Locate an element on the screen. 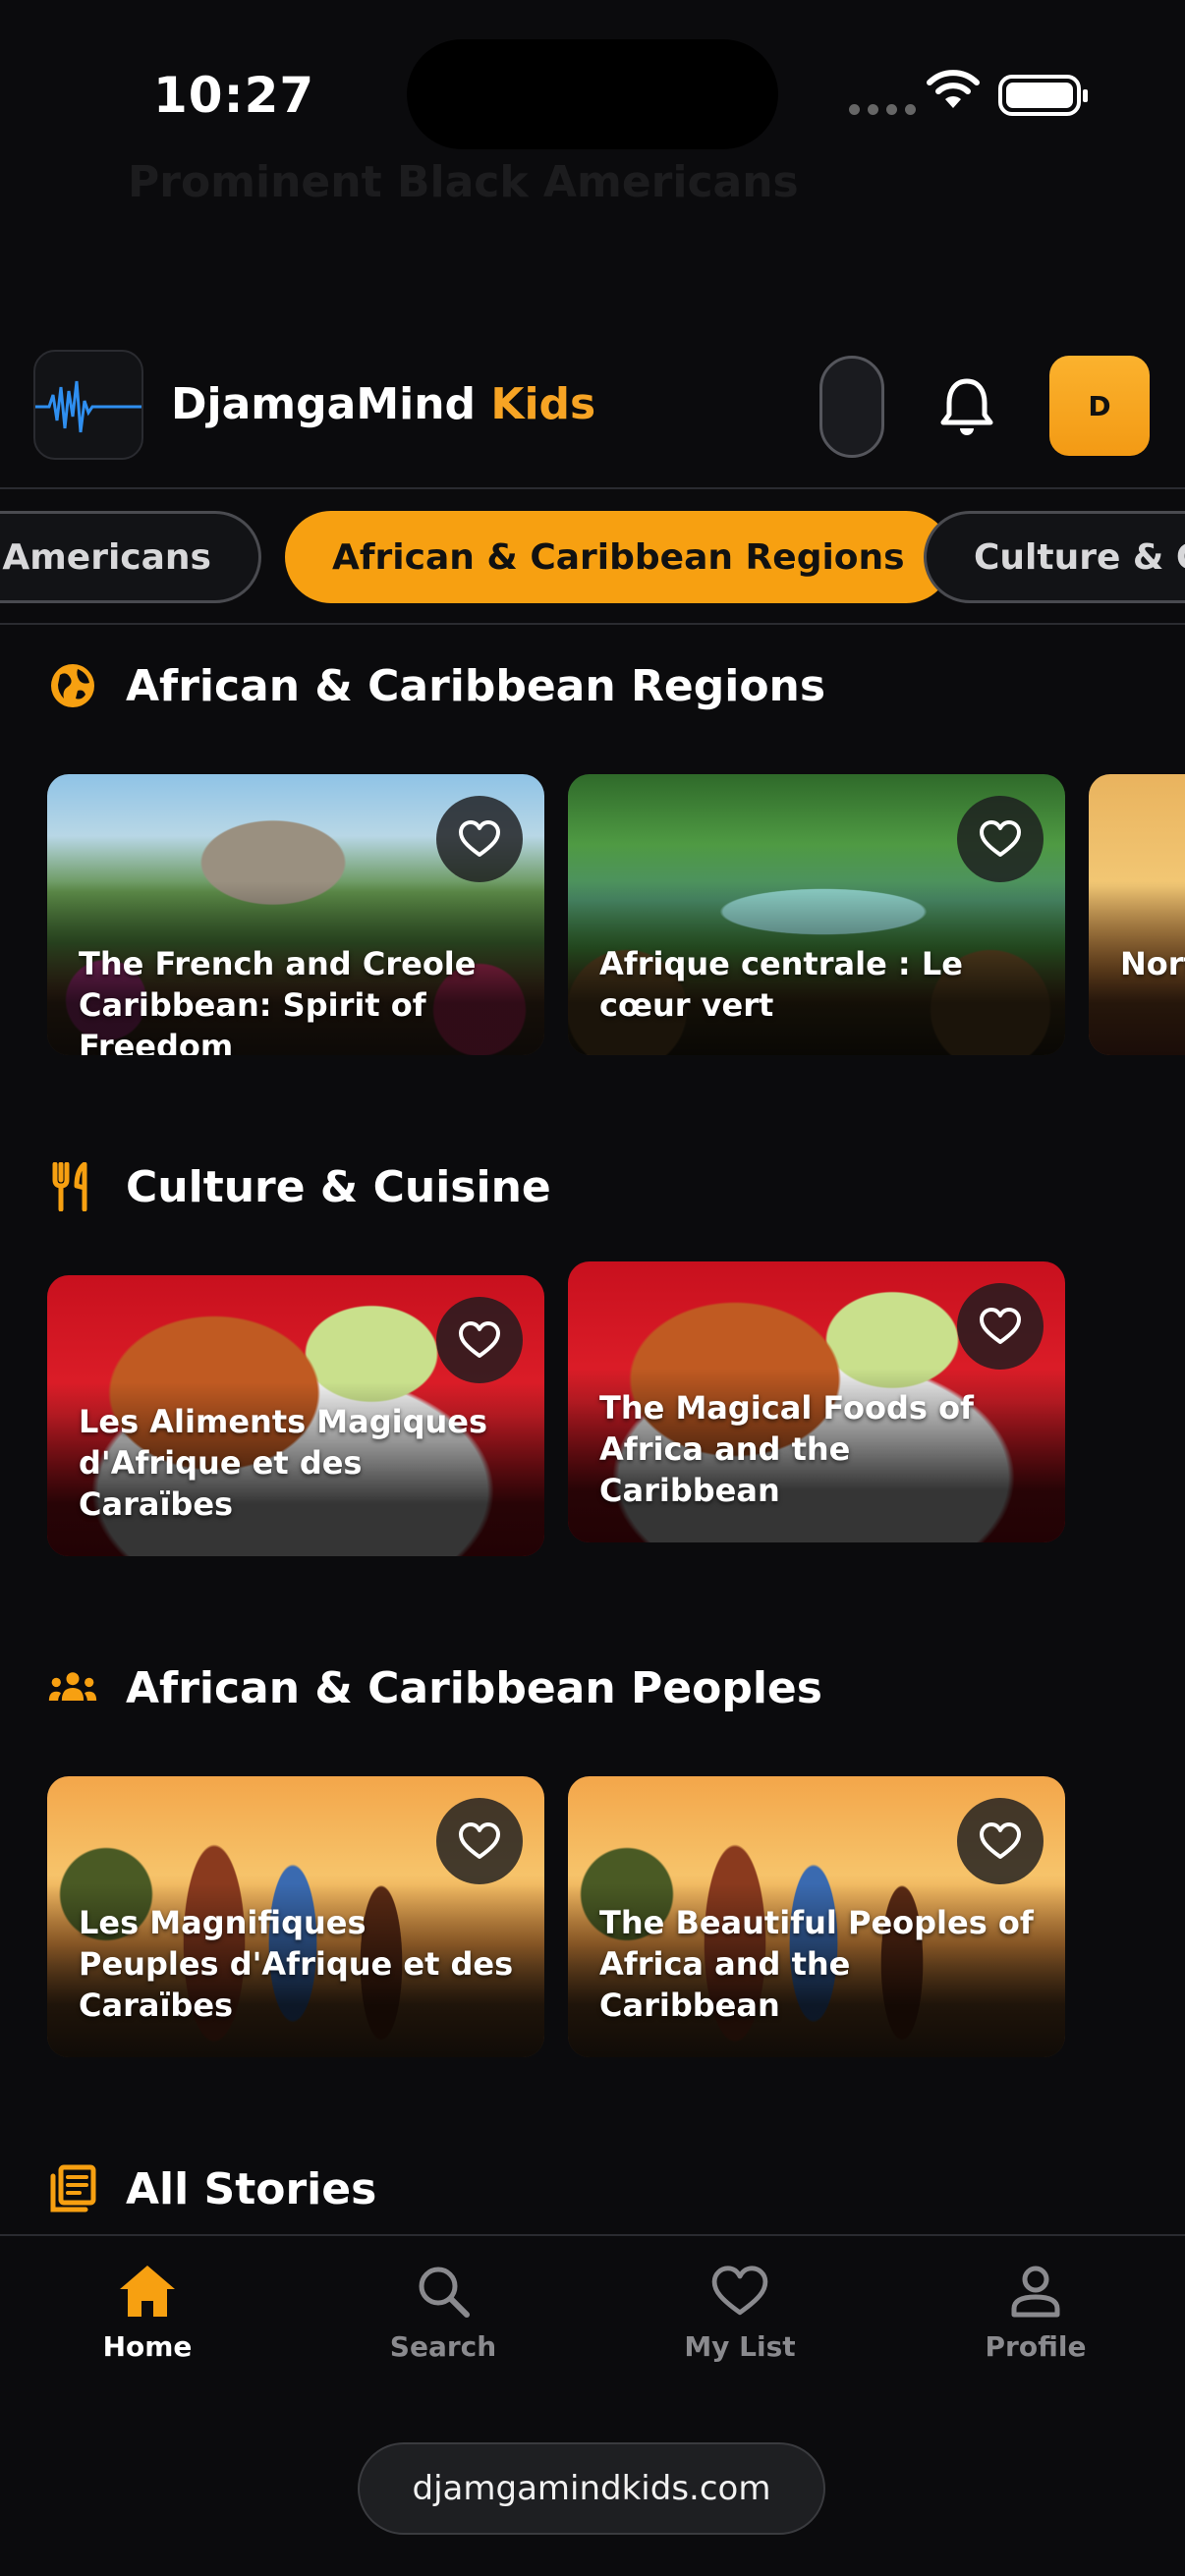 The height and width of the screenshot is (2576, 1185). section-title: African & Caribbean Regions is located at coordinates (476, 685).